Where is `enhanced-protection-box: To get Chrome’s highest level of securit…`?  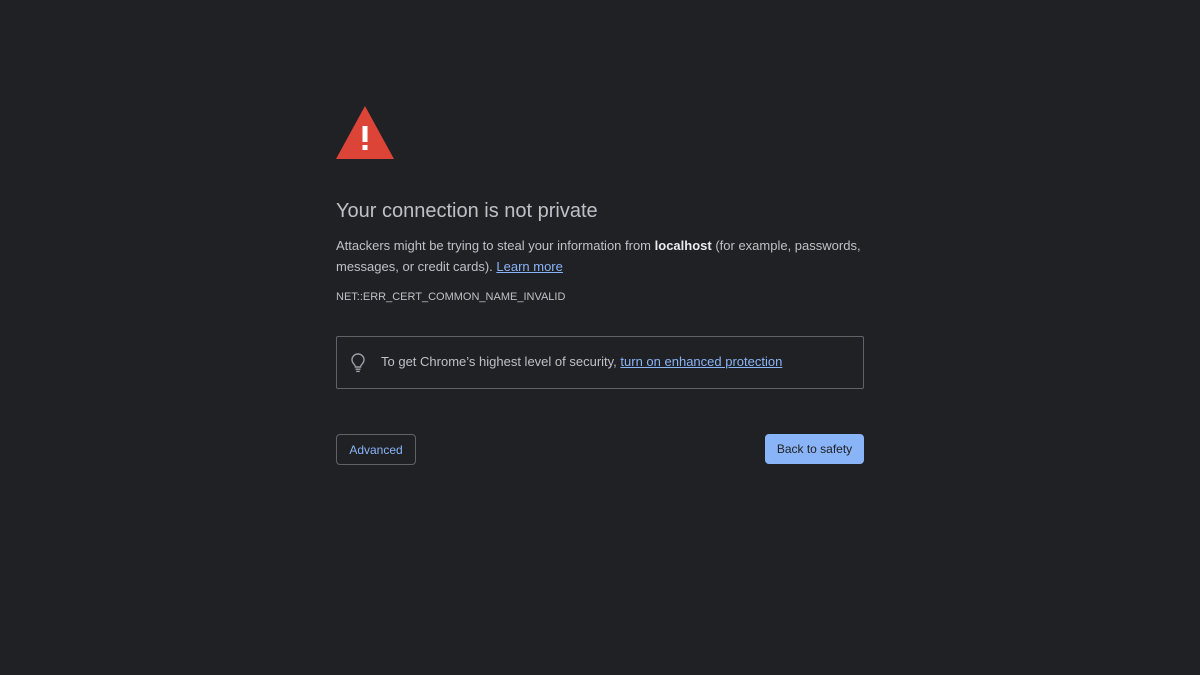
enhanced-protection-box: To get Chrome’s highest level of securit… is located at coordinates (600, 362).